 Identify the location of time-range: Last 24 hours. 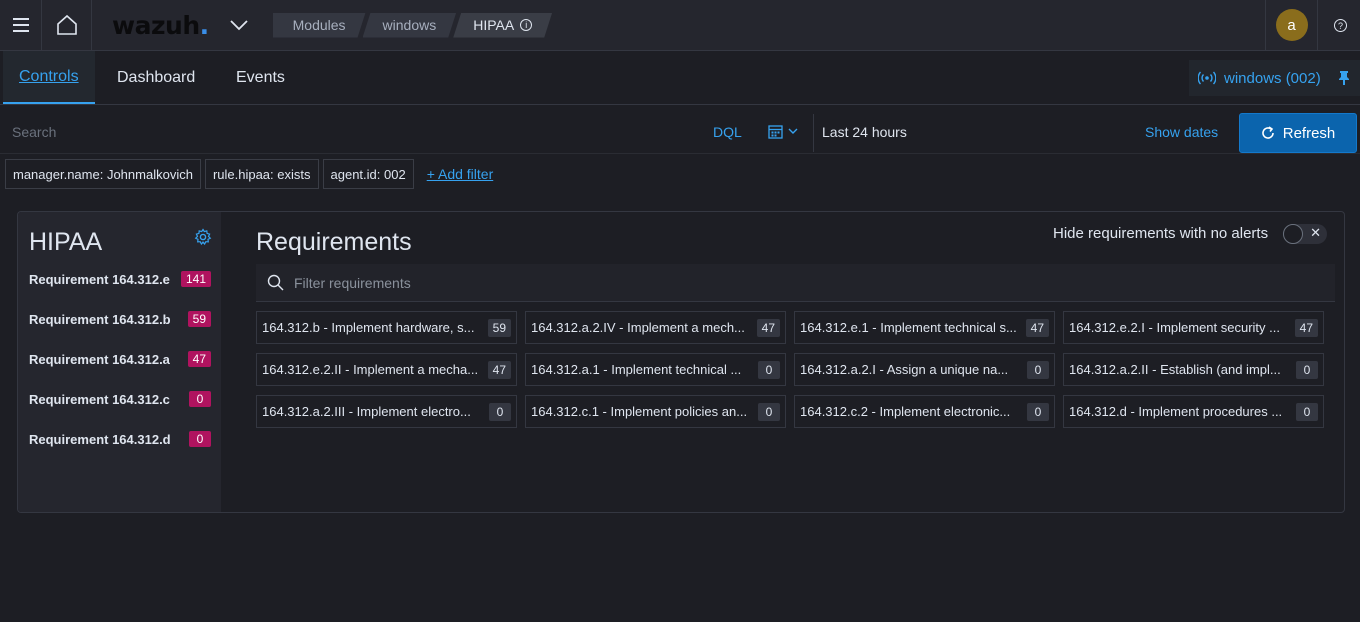
(864, 132).